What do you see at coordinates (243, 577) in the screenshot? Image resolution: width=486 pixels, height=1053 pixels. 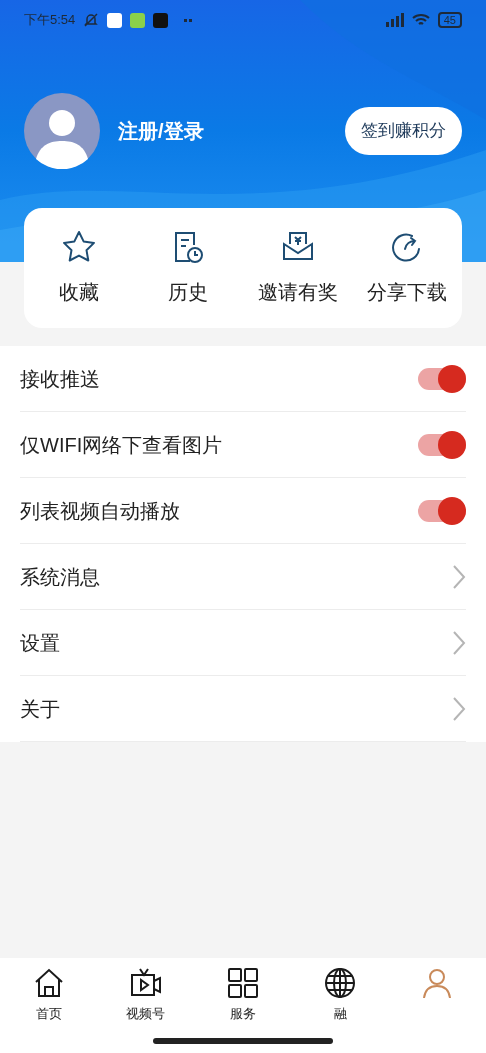 I see `settings-row: 系统消息` at bounding box center [243, 577].